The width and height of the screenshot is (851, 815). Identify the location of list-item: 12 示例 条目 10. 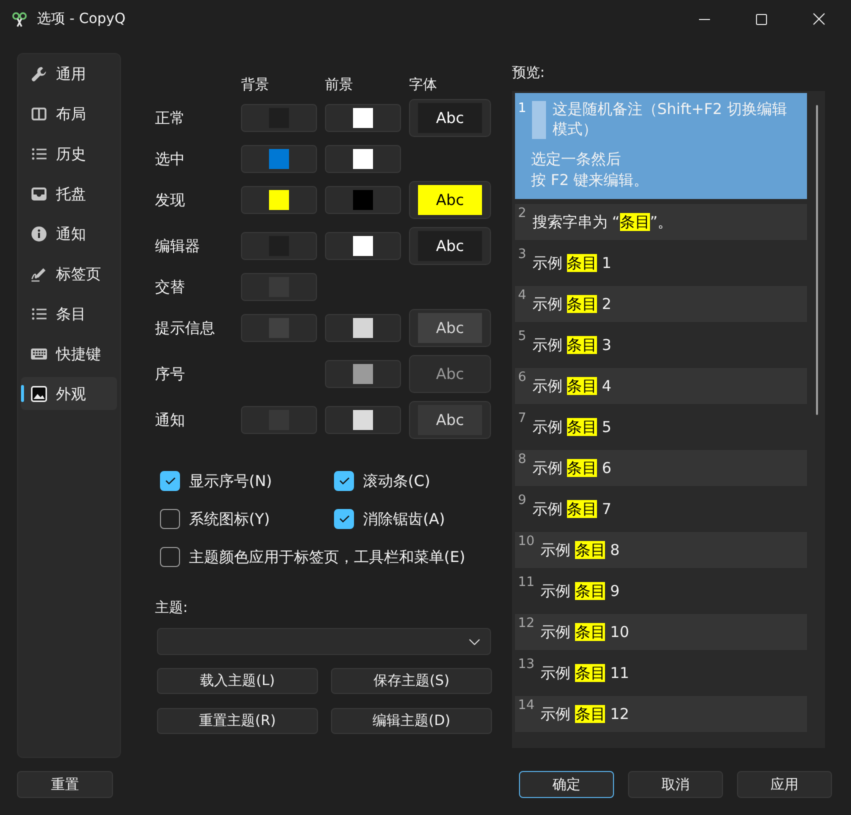
(661, 632).